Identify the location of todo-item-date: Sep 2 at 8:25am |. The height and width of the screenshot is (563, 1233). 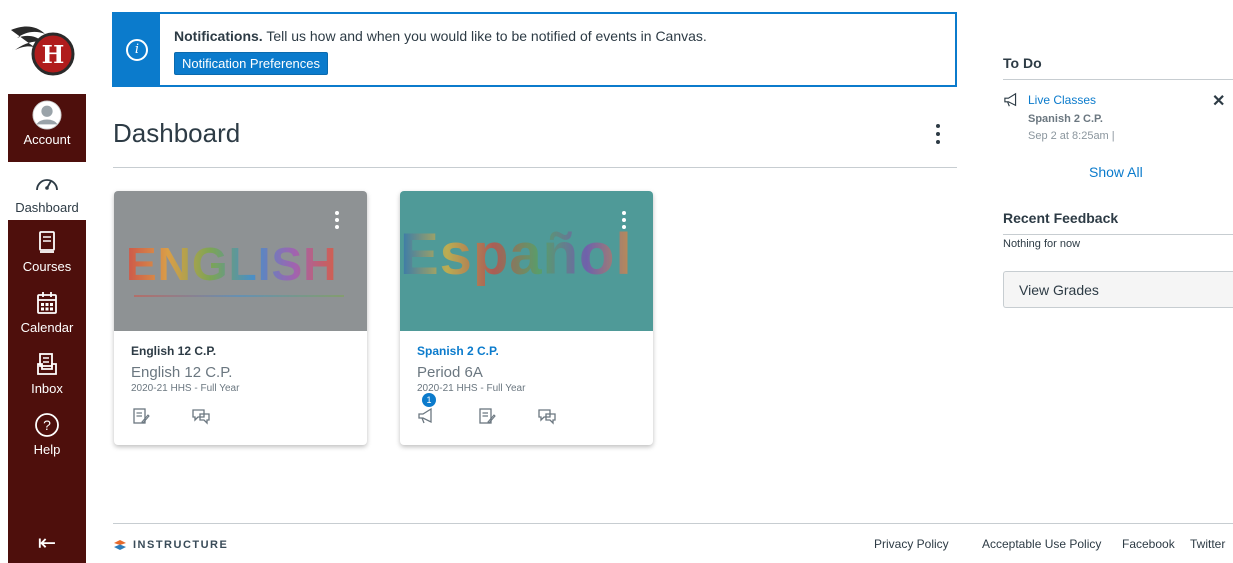
(1071, 136).